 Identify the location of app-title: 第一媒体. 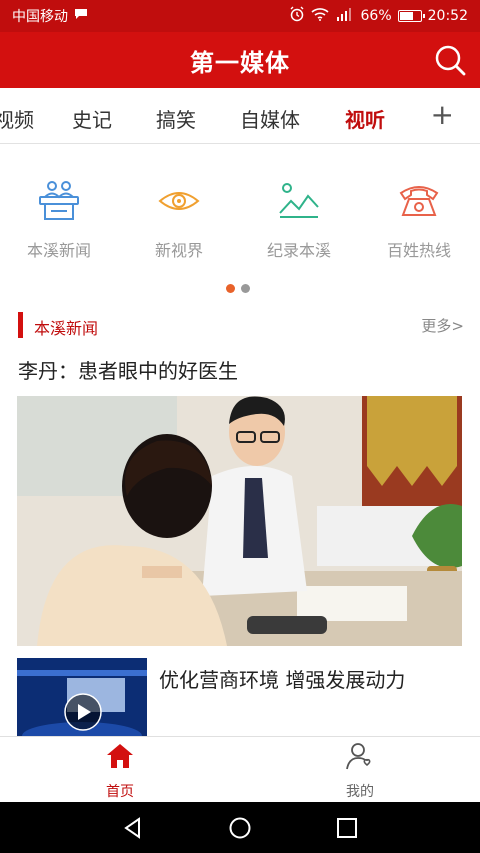
(240, 62).